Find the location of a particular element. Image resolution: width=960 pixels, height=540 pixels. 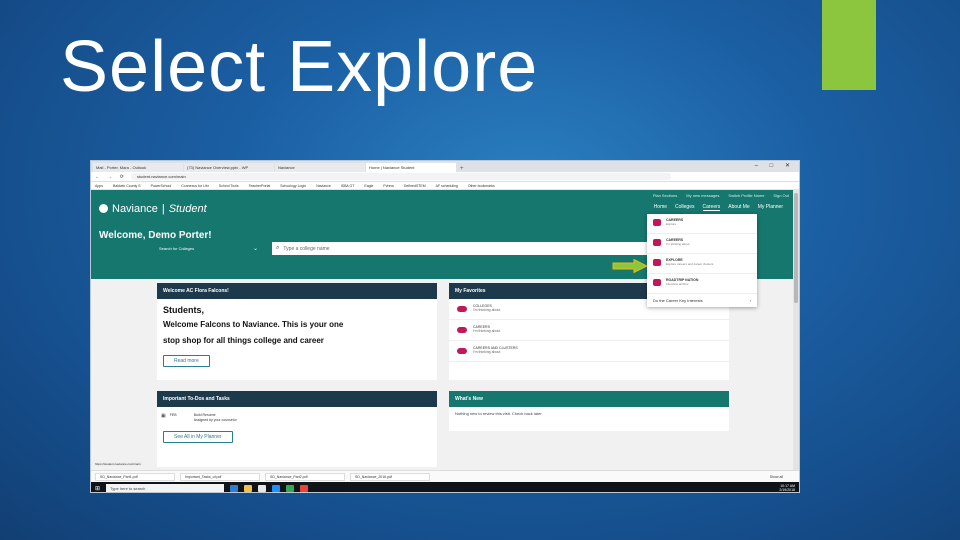

status-url: https://student.naviance.com/main is located at coordinates (118, 464).